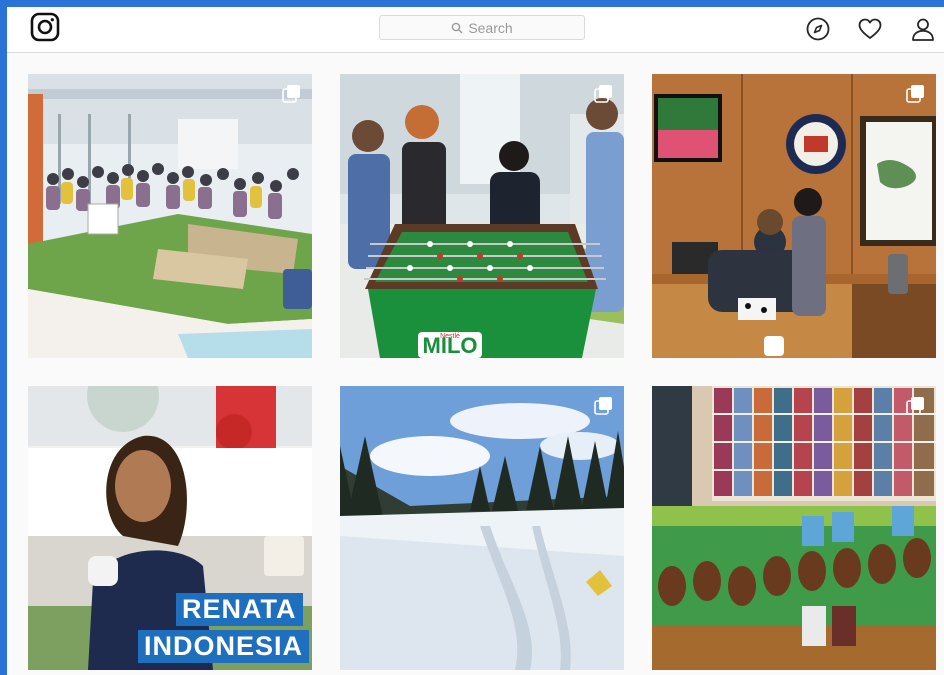 This screenshot has width=944, height=675. Describe the element at coordinates (818, 29) in the screenshot. I see `compass-icon` at that location.